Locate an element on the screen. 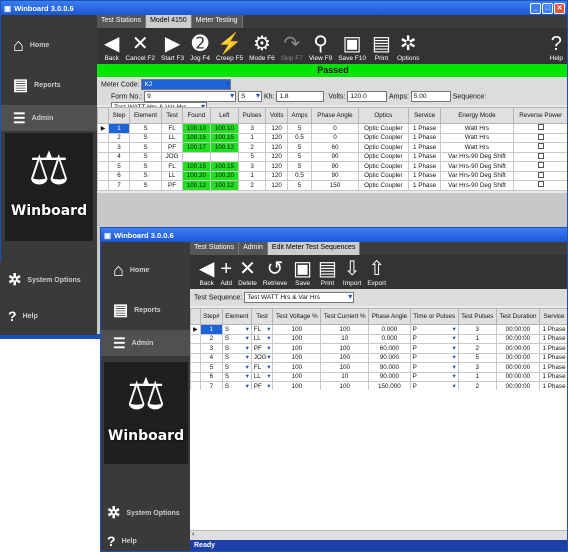  table-row: 2 S ▾ LL ▾ 100 10 0.000 P ▾ 1 00:00:00 1 Phase is located at coordinates (378, 338).